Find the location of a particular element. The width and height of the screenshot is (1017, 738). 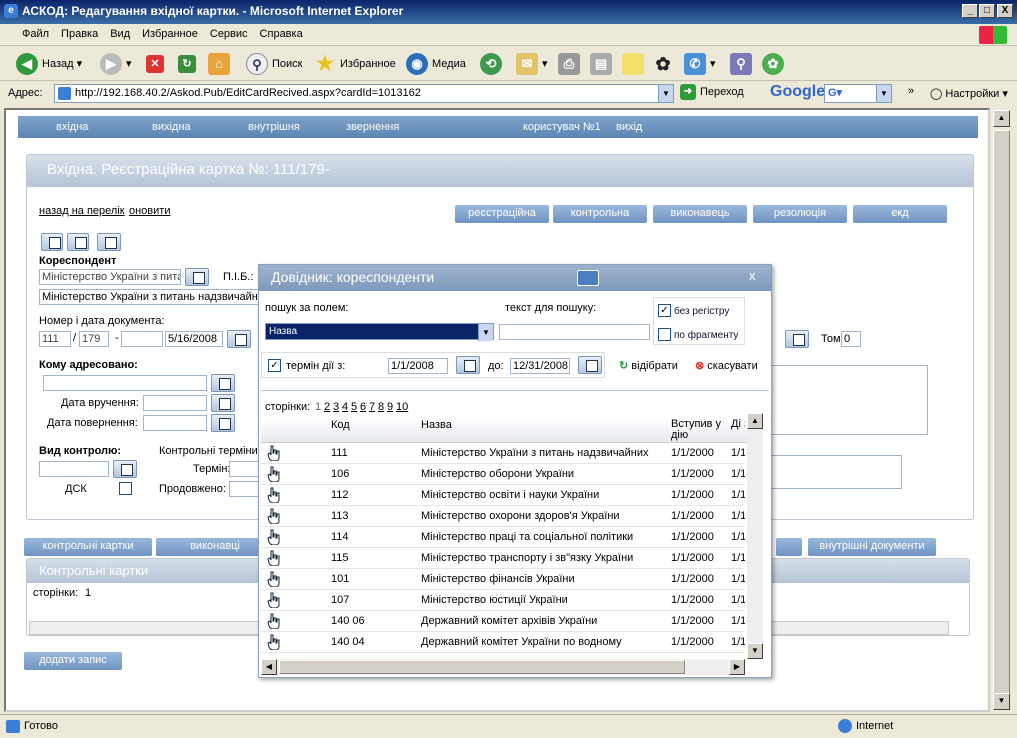

print-button: ⎙ is located at coordinates (571, 64).